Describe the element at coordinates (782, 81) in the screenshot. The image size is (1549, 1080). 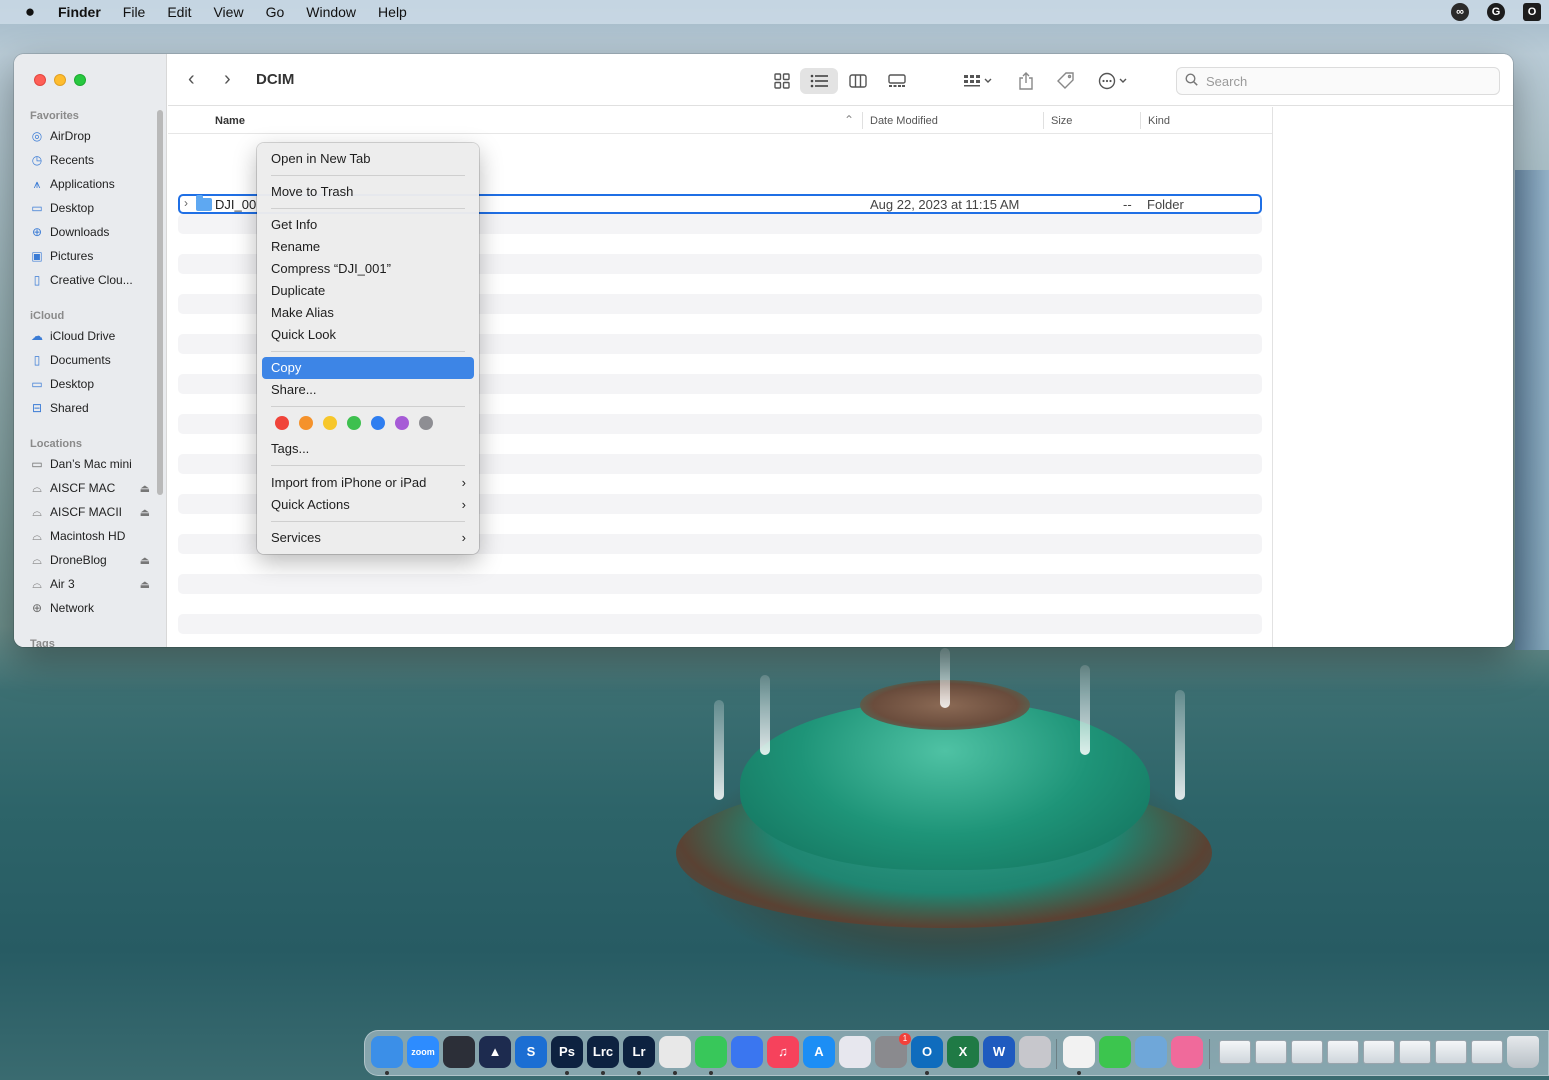
I see `icon-view-icon` at that location.